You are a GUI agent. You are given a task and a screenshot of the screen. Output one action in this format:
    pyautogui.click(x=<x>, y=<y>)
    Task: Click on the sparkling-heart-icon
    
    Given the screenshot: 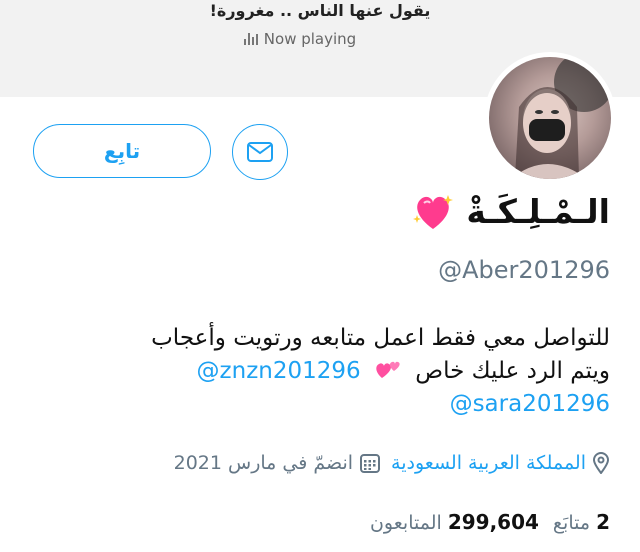 What is the action you would take?
    pyautogui.click(x=433, y=211)
    